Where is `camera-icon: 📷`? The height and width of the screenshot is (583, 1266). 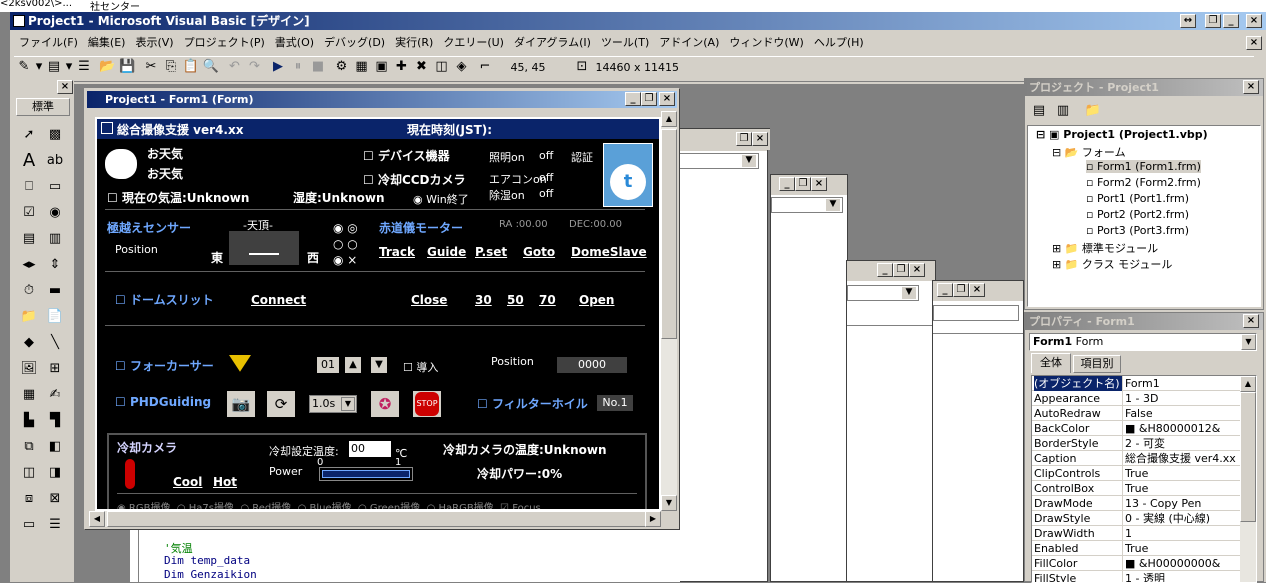 camera-icon: 📷 is located at coordinates (241, 404).